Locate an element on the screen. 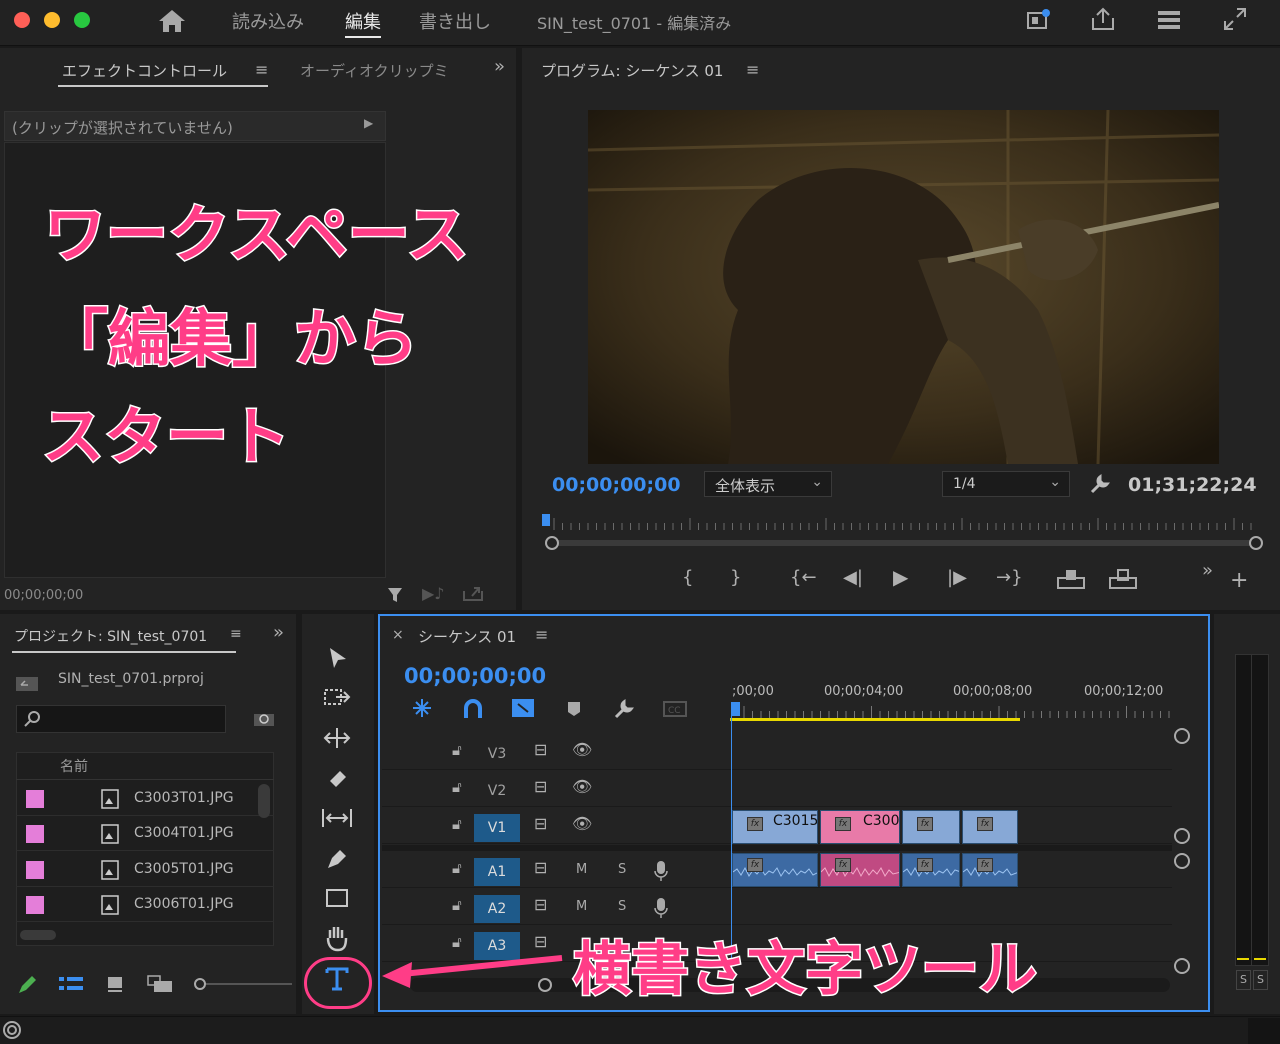  video-clip: fx C300 is located at coordinates (860, 827).